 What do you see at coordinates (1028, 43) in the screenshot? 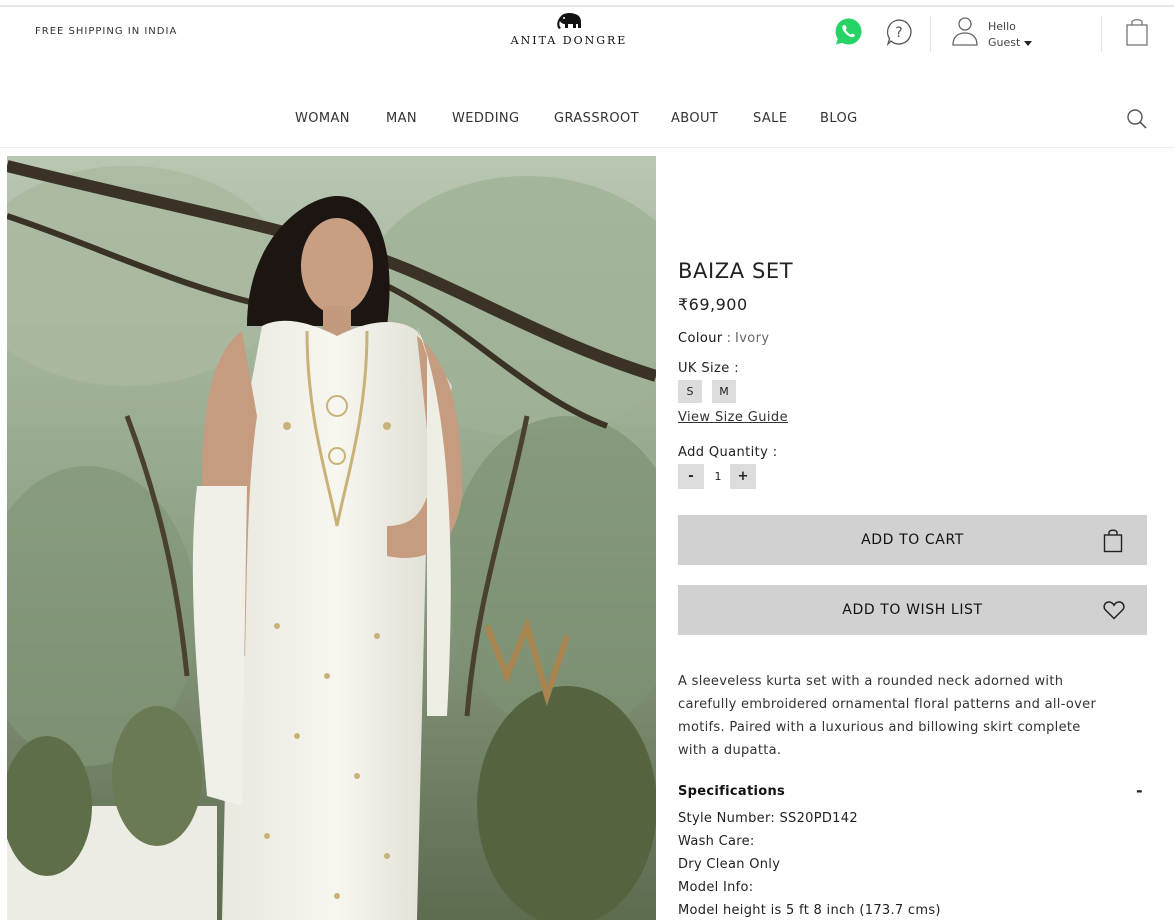
I see `caret-down-icon` at bounding box center [1028, 43].